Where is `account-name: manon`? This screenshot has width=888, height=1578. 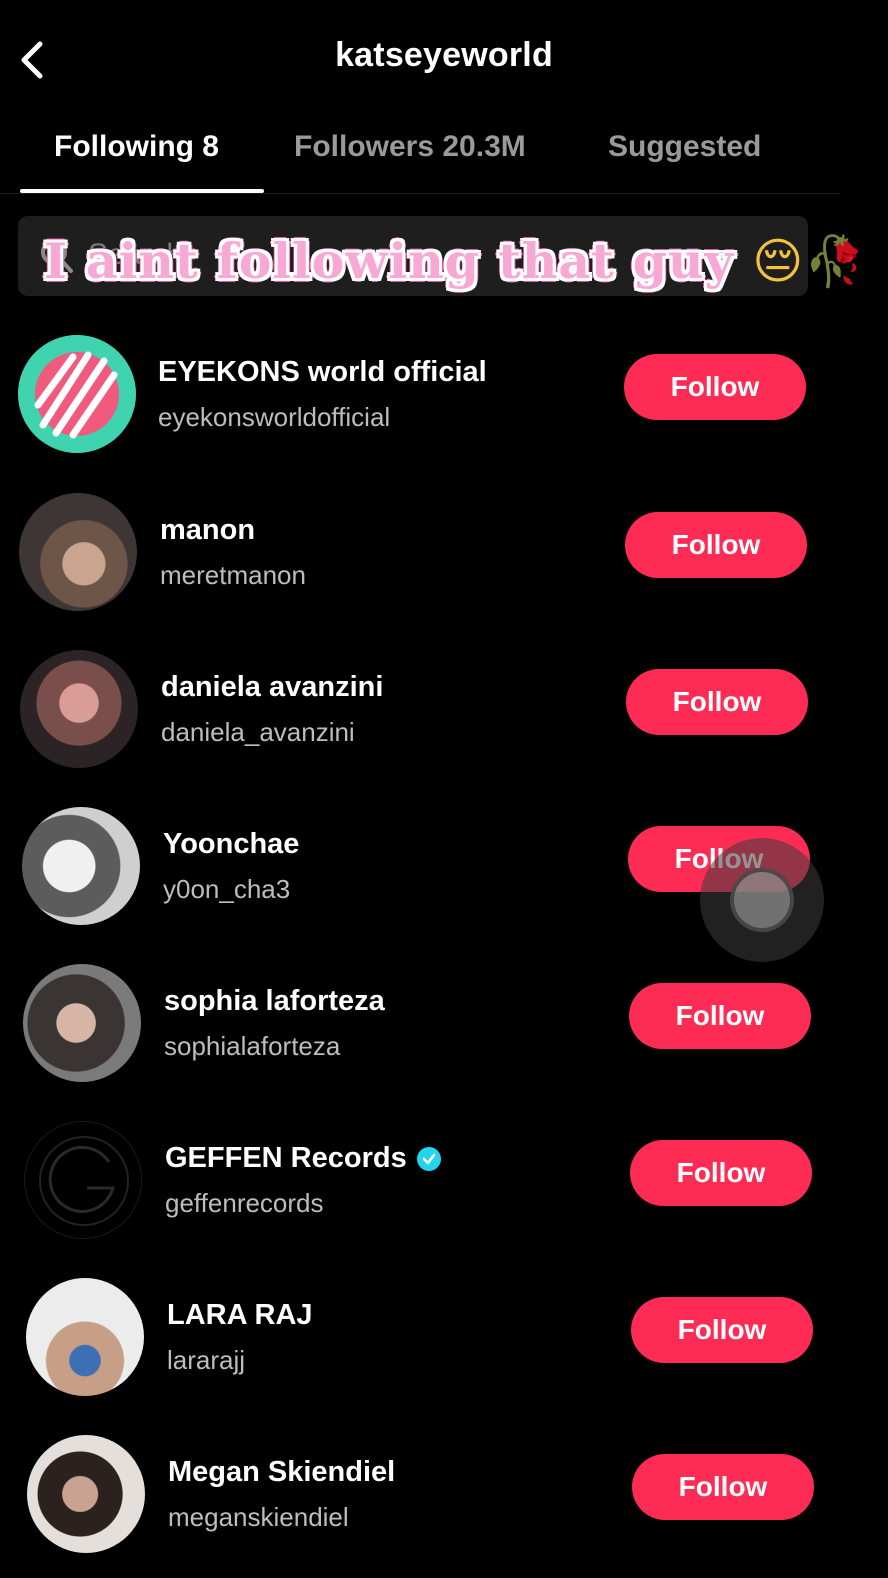
account-name: manon is located at coordinates (207, 530).